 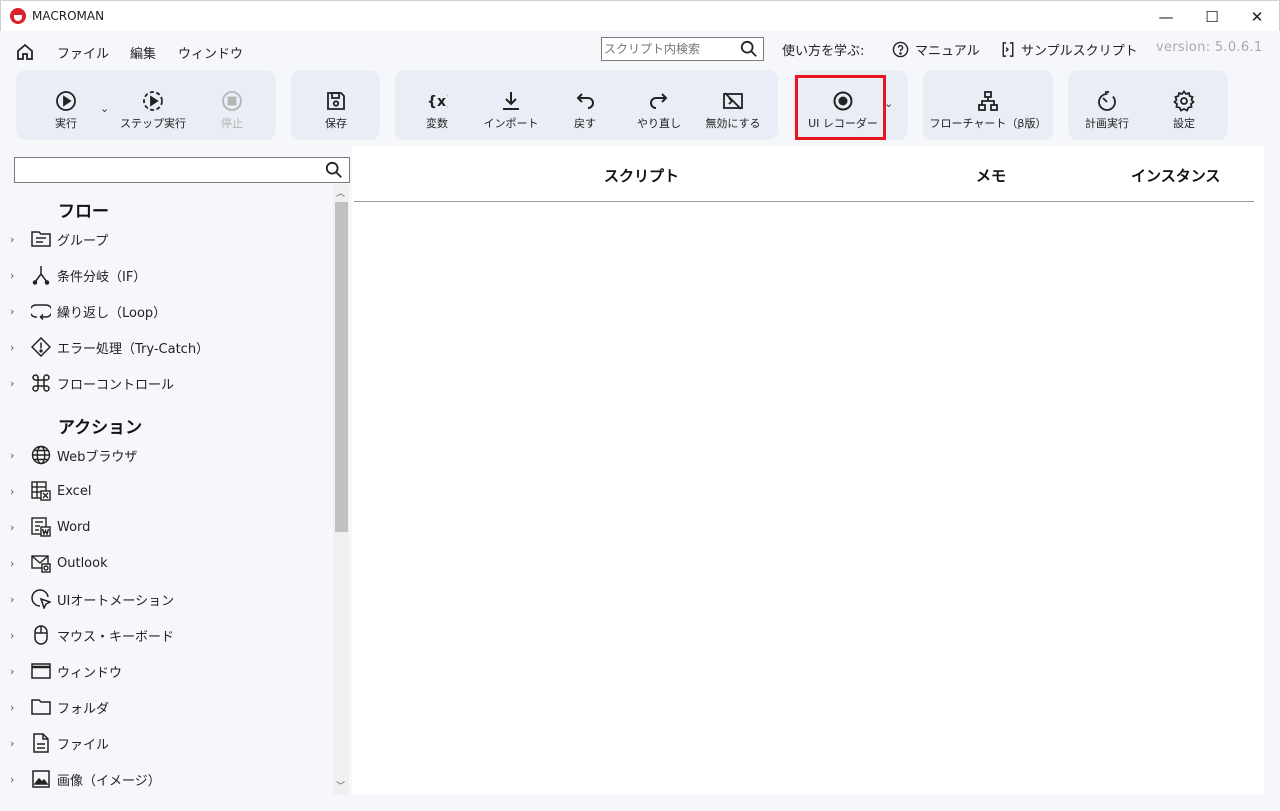 I want to click on run-dropdown-chevron: ⌄, so click(x=104, y=108).